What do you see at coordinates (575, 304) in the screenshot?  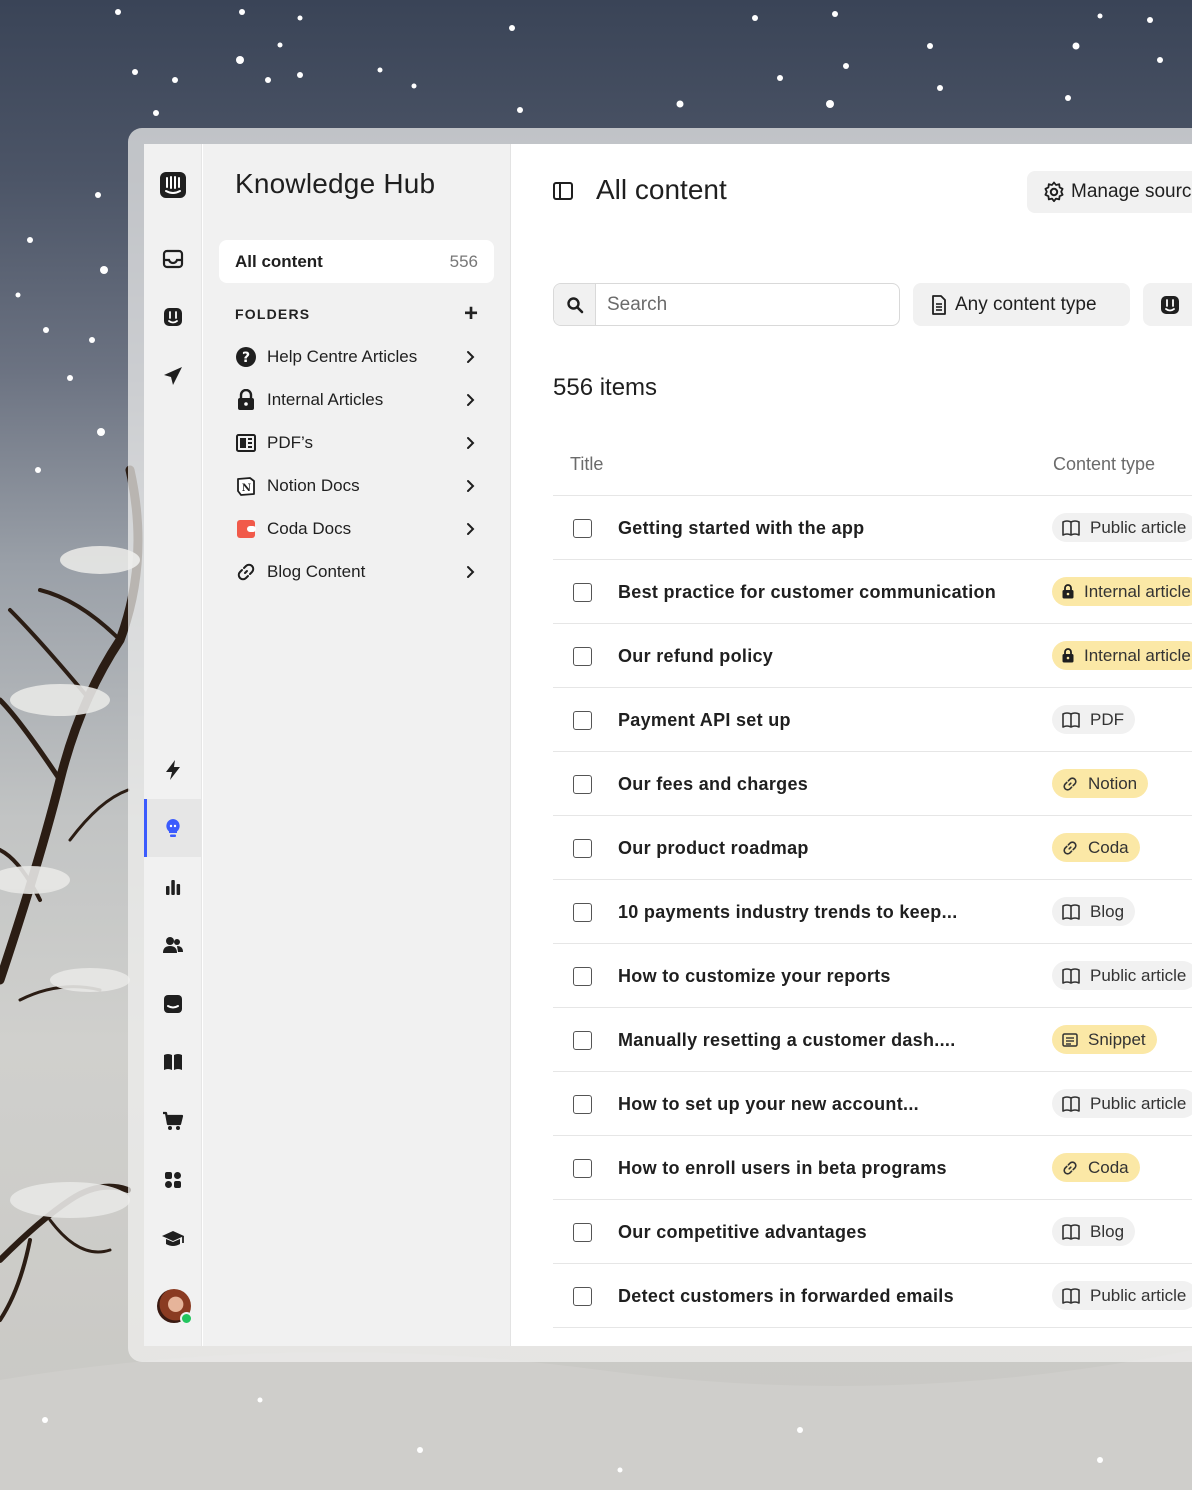 I see `search-icon` at bounding box center [575, 304].